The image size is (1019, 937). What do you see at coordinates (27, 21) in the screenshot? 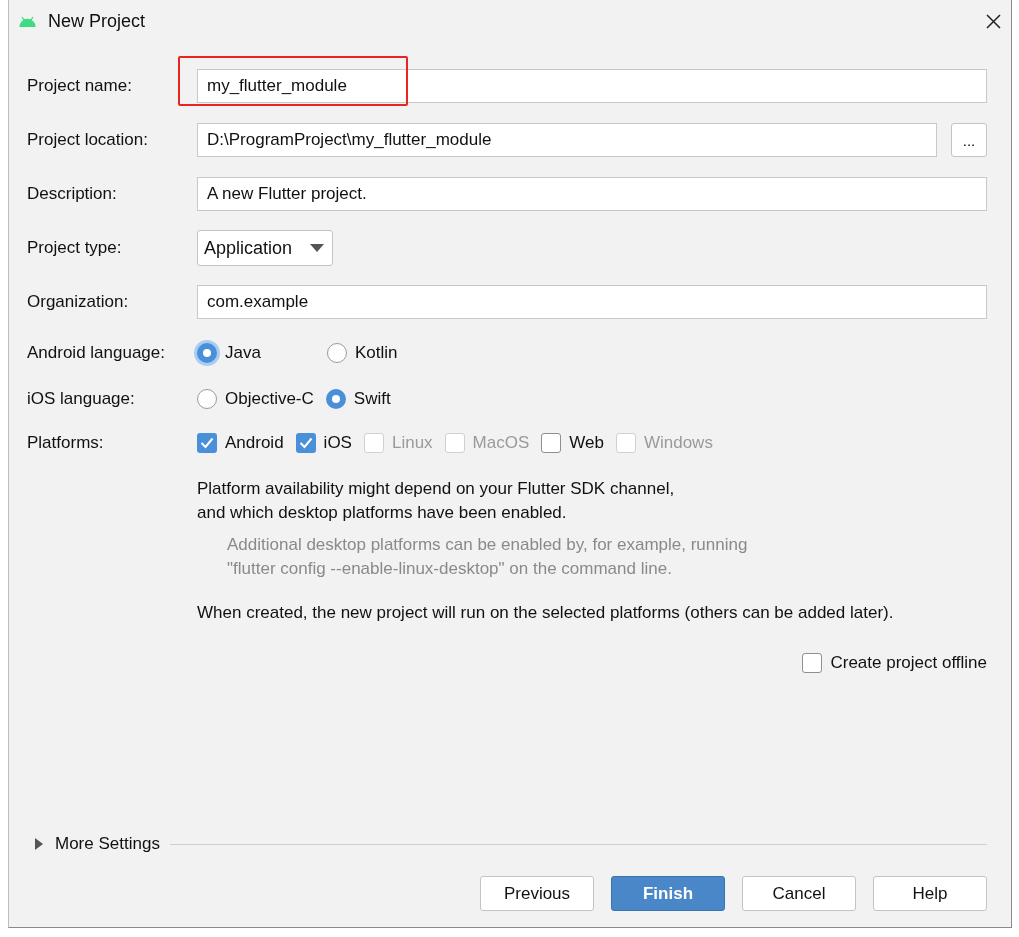
I see `android-icon` at bounding box center [27, 21].